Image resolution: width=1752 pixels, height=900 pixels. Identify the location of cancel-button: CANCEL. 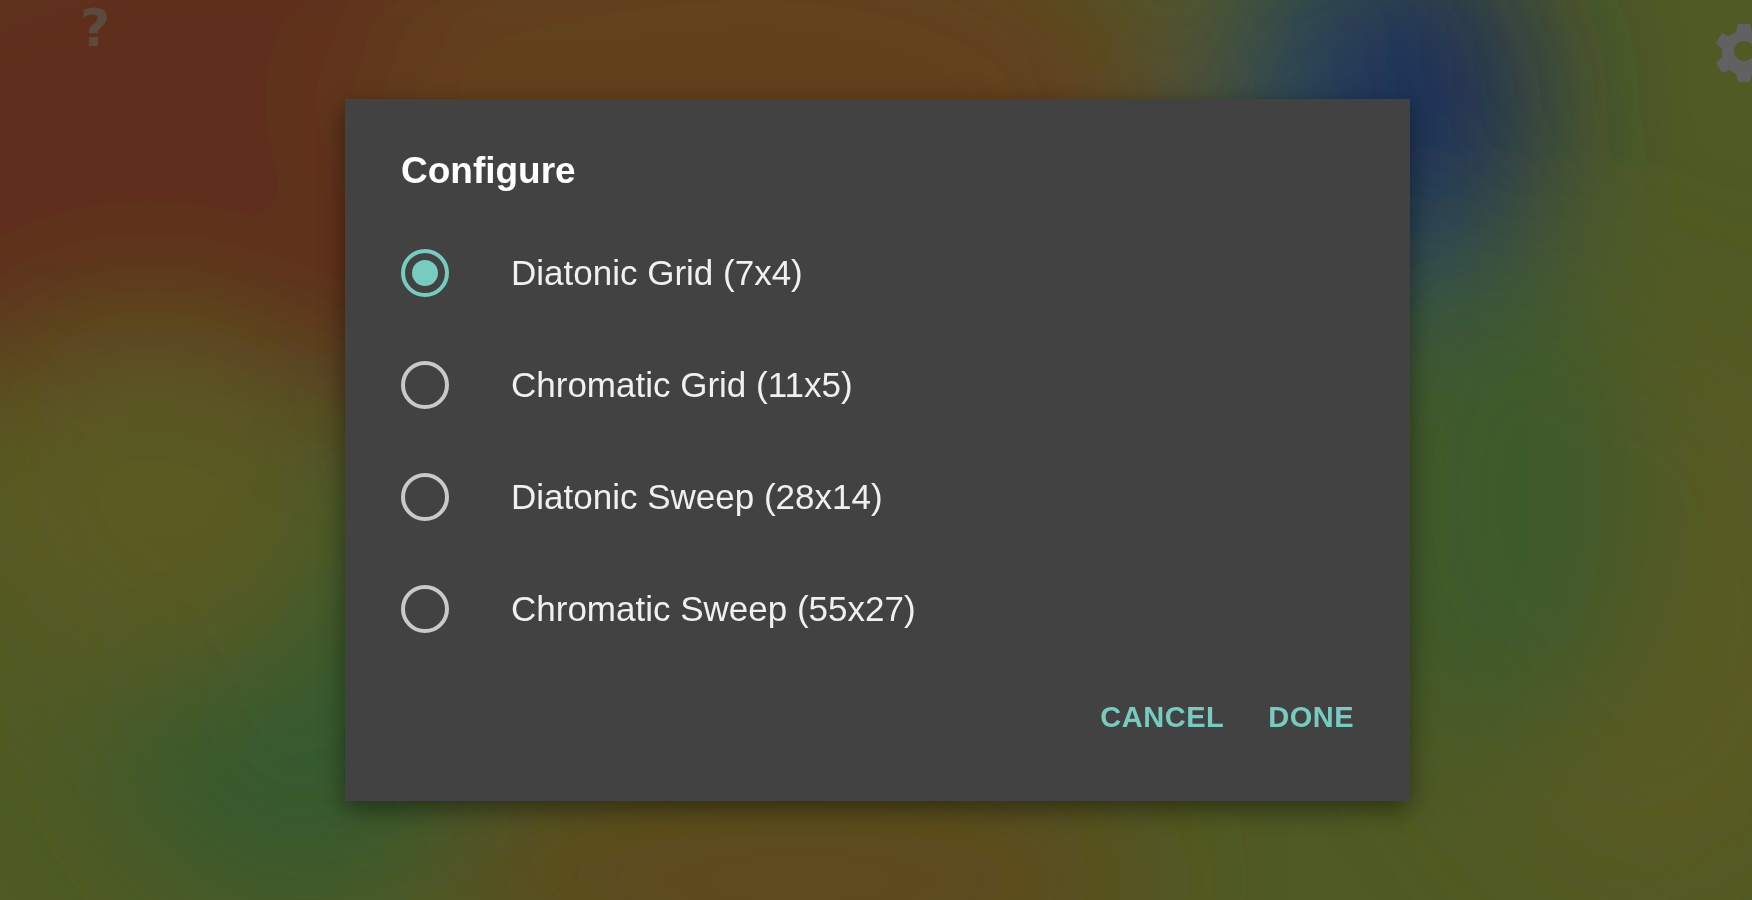
(1162, 718).